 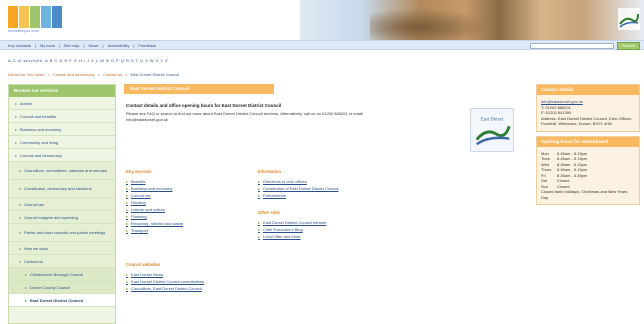 What do you see at coordinates (62, 142) in the screenshot?
I see `sidebar-item: ▸ Community and living` at bounding box center [62, 142].